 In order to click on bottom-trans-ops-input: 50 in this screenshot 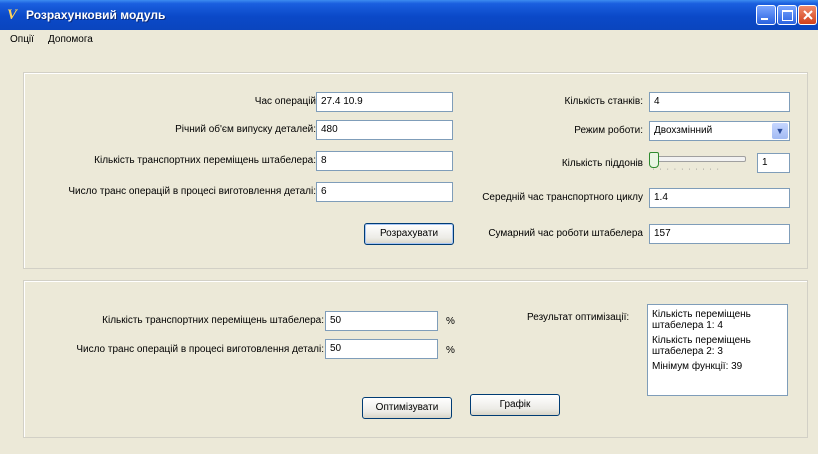, I will do `click(381, 349)`.